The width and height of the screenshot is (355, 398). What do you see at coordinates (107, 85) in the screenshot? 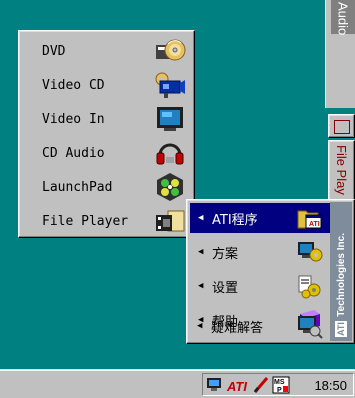
I see `menu-item-video-cd: Video CD` at bounding box center [107, 85].